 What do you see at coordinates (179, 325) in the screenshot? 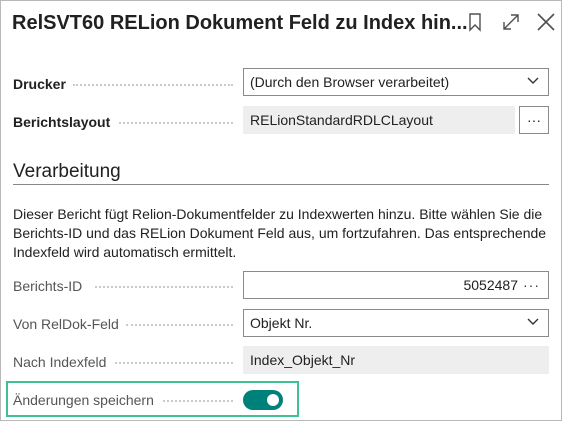
I see `from-field-leader` at bounding box center [179, 325].